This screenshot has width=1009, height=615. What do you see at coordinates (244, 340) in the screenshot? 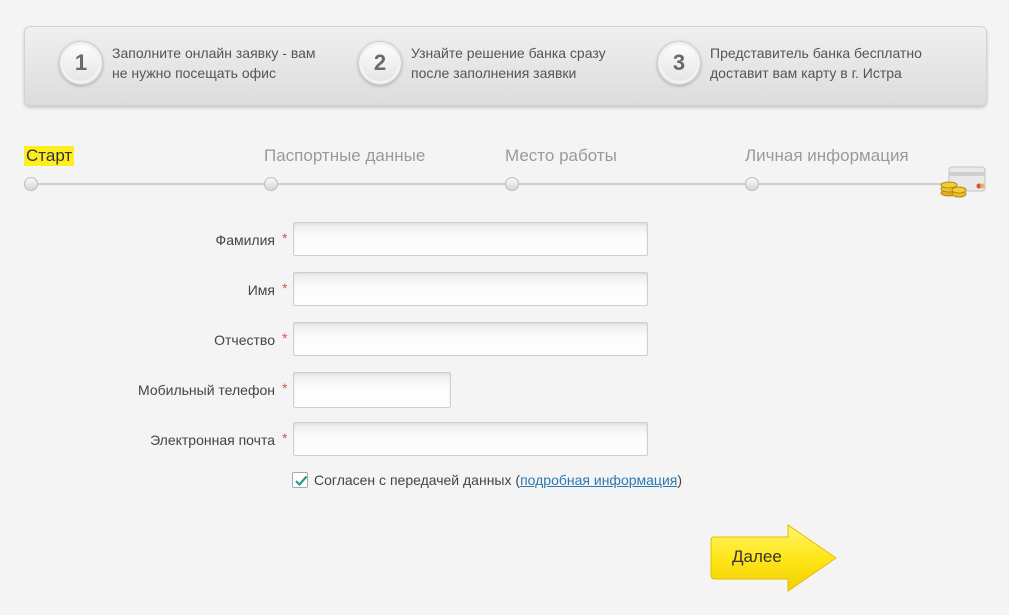
I see `patronymic-label: Отчество` at bounding box center [244, 340].